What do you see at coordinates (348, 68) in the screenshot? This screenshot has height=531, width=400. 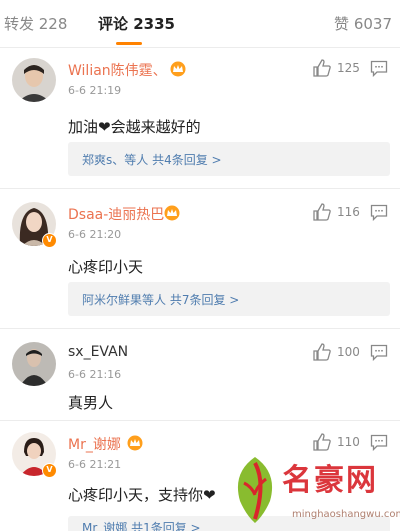 I see `like-count: 125` at bounding box center [348, 68].